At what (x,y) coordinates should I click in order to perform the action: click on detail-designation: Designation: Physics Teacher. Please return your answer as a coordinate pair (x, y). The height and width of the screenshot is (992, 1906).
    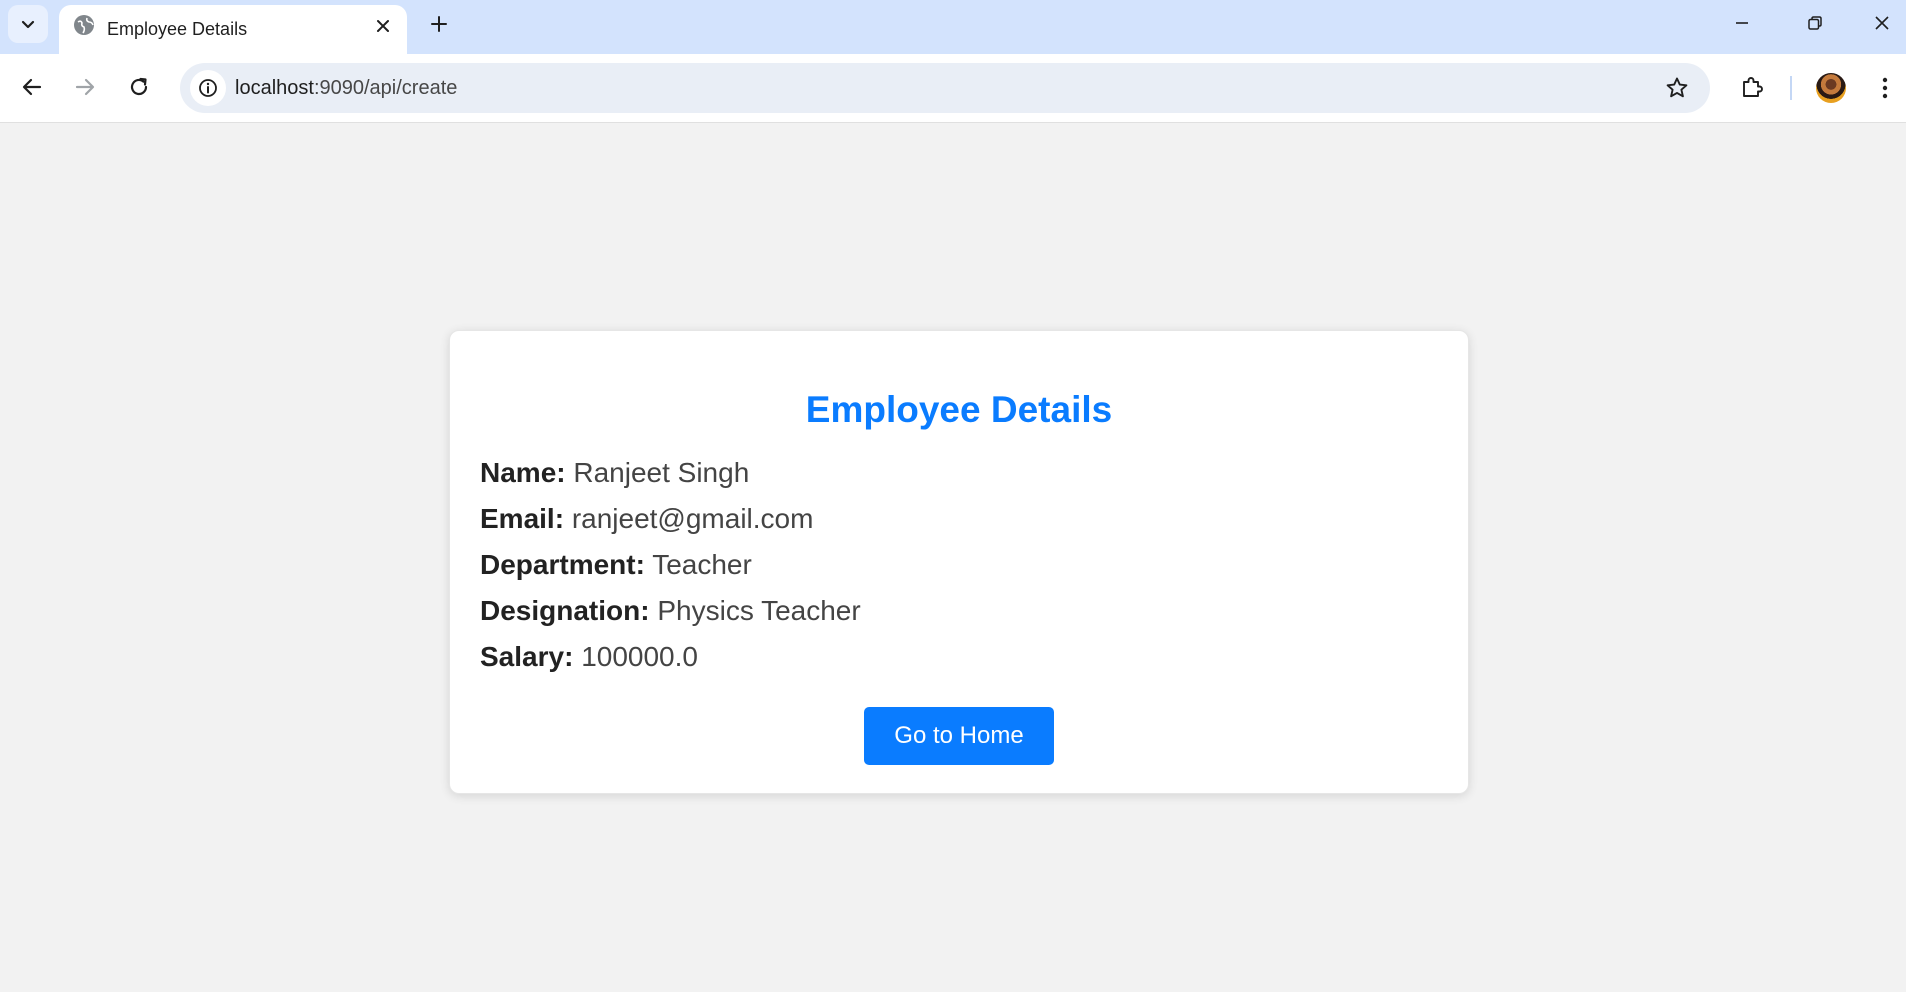
    Looking at the image, I should click on (670, 611).